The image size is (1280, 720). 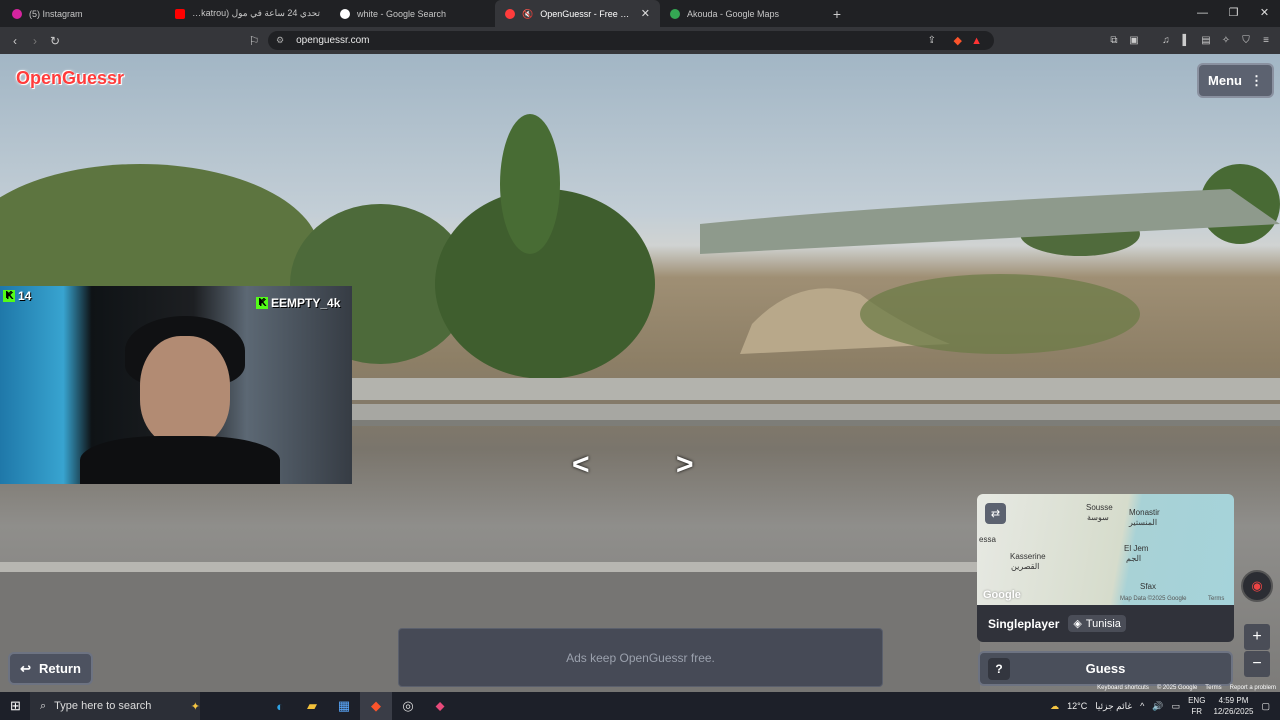 What do you see at coordinates (1235, 80) in the screenshot?
I see `menu-button: Menu ⋮` at bounding box center [1235, 80].